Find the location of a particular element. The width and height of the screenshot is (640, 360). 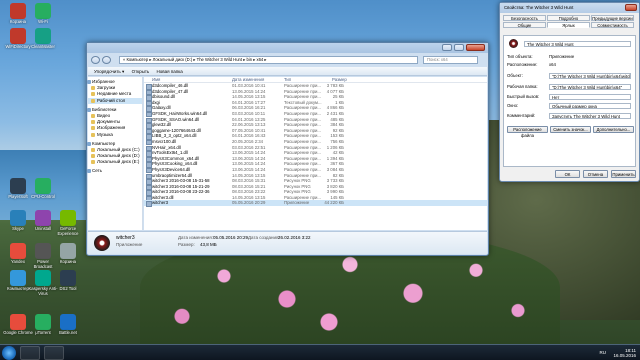

field-label: Рабочая папка: is located at coordinates (522, 86).